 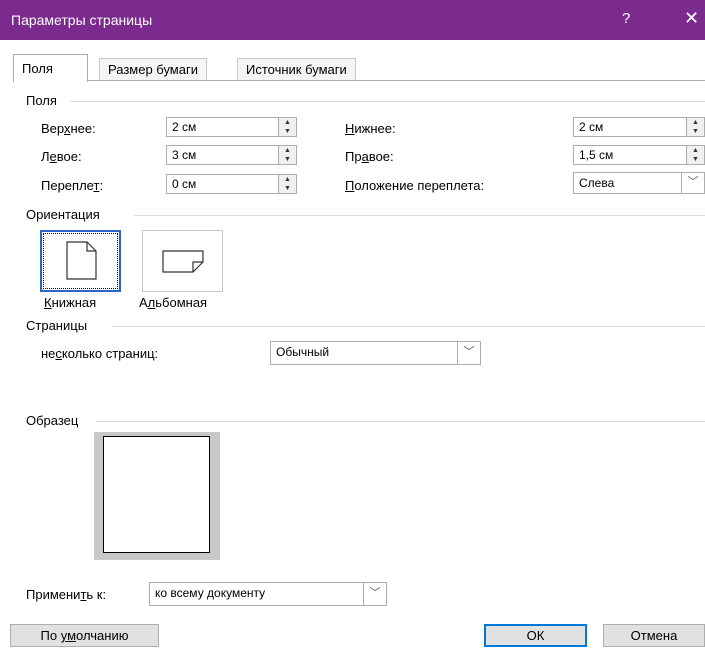 What do you see at coordinates (352, 20) in the screenshot?
I see `title-bar: Параметры страницы ? ✕` at bounding box center [352, 20].